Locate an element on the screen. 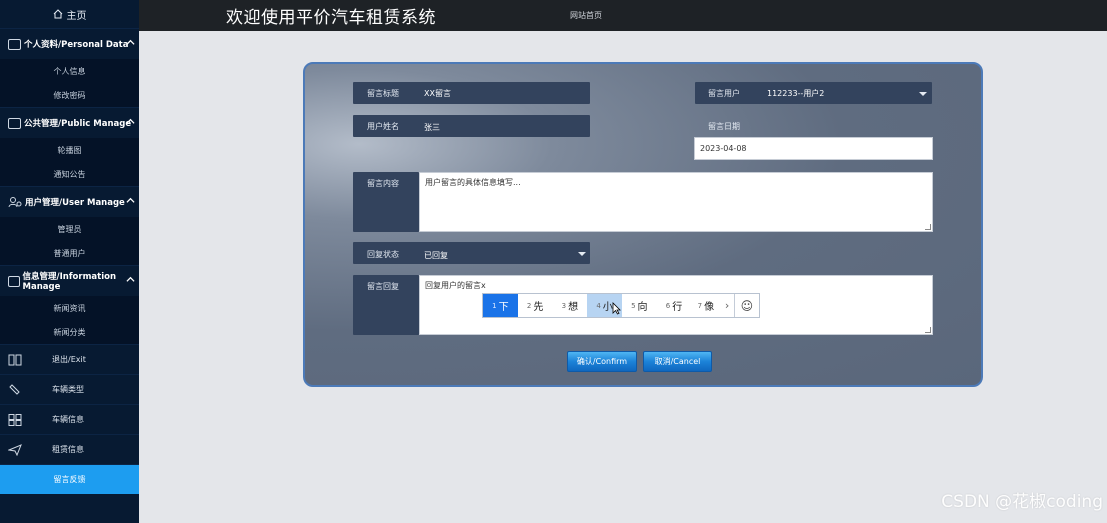 Image resolution: width=1107 pixels, height=523 pixels. sidebar-item-vehicle-info: 车辆信息 is located at coordinates (69, 419).